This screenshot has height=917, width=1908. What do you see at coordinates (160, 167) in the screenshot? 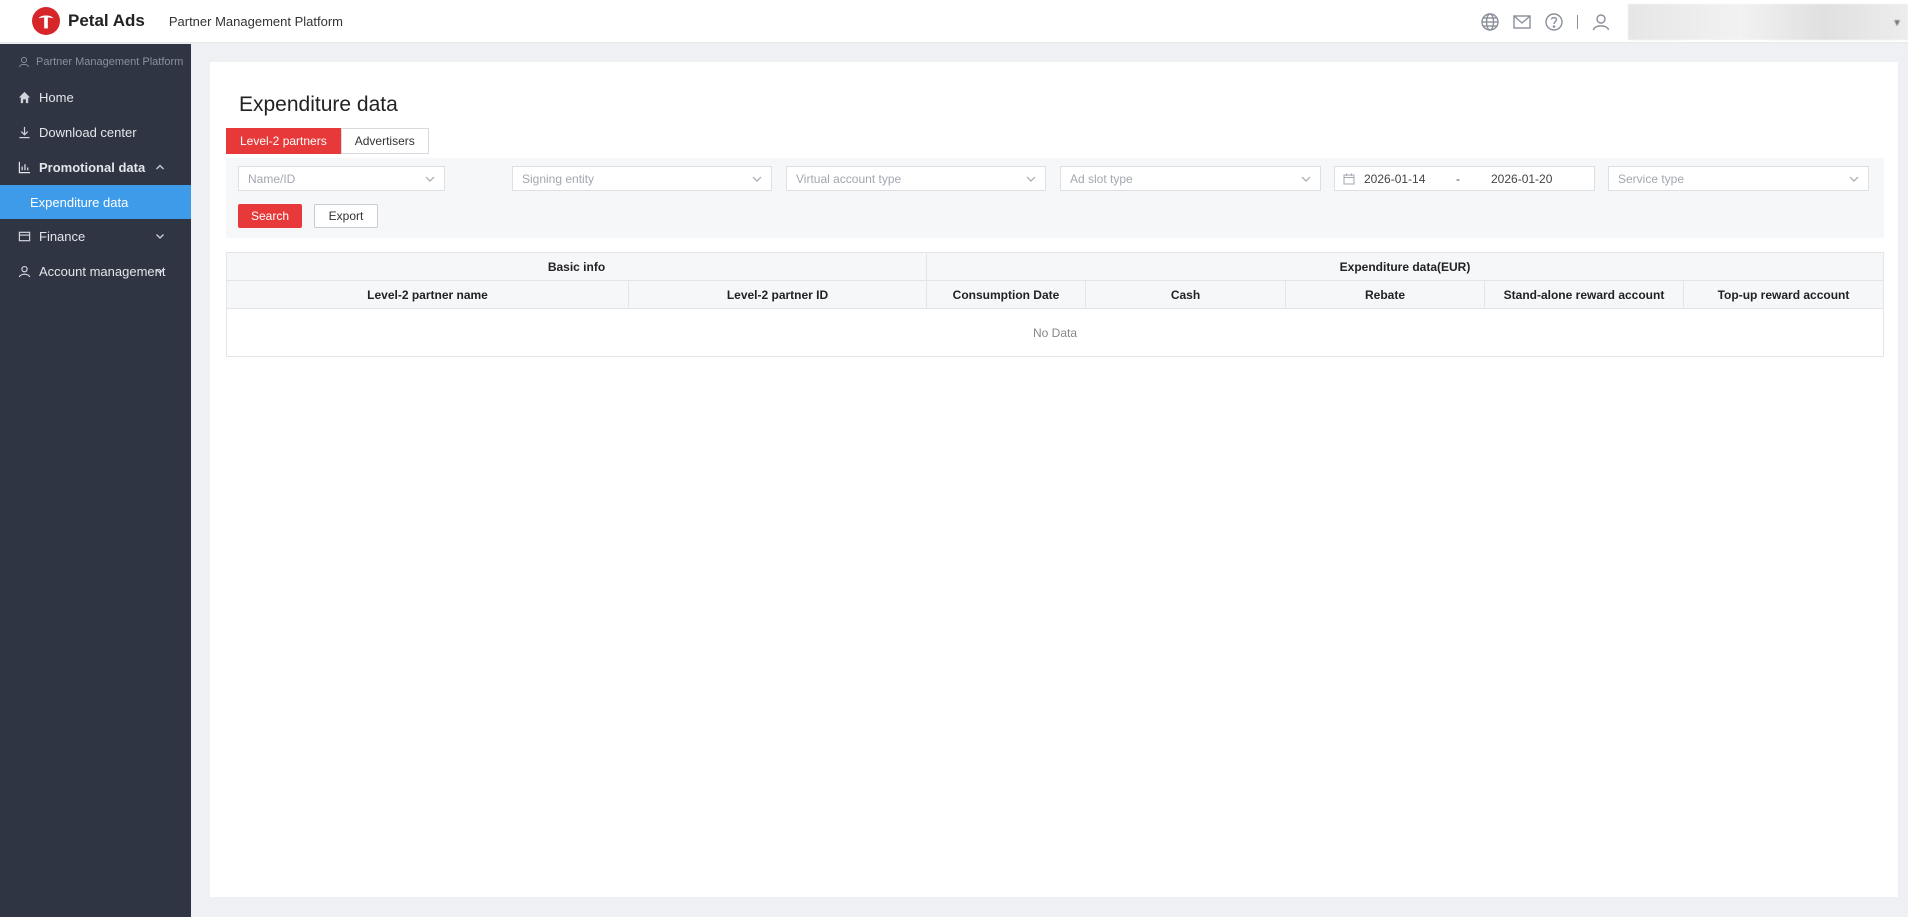
I see `chevron-up-icon` at bounding box center [160, 167].